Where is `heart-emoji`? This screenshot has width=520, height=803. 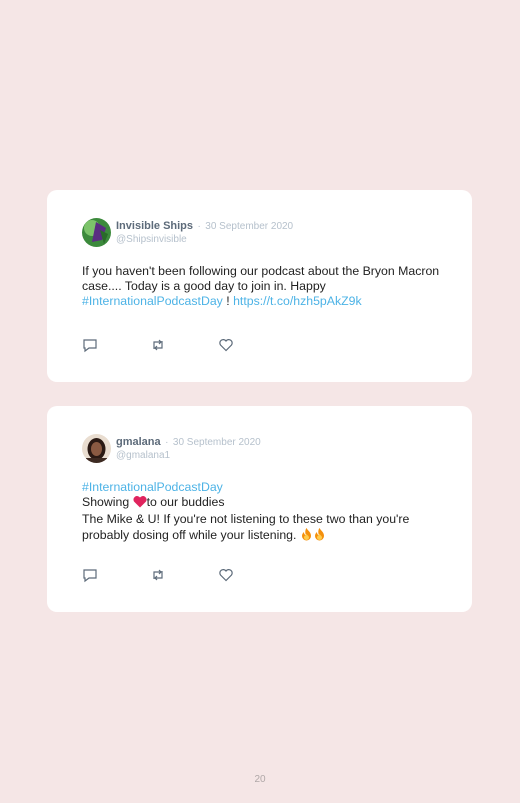 heart-emoji is located at coordinates (140, 503).